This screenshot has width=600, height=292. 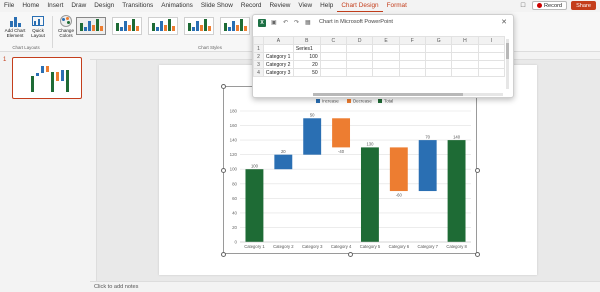 I want to click on column-header: F, so click(x=412, y=40).